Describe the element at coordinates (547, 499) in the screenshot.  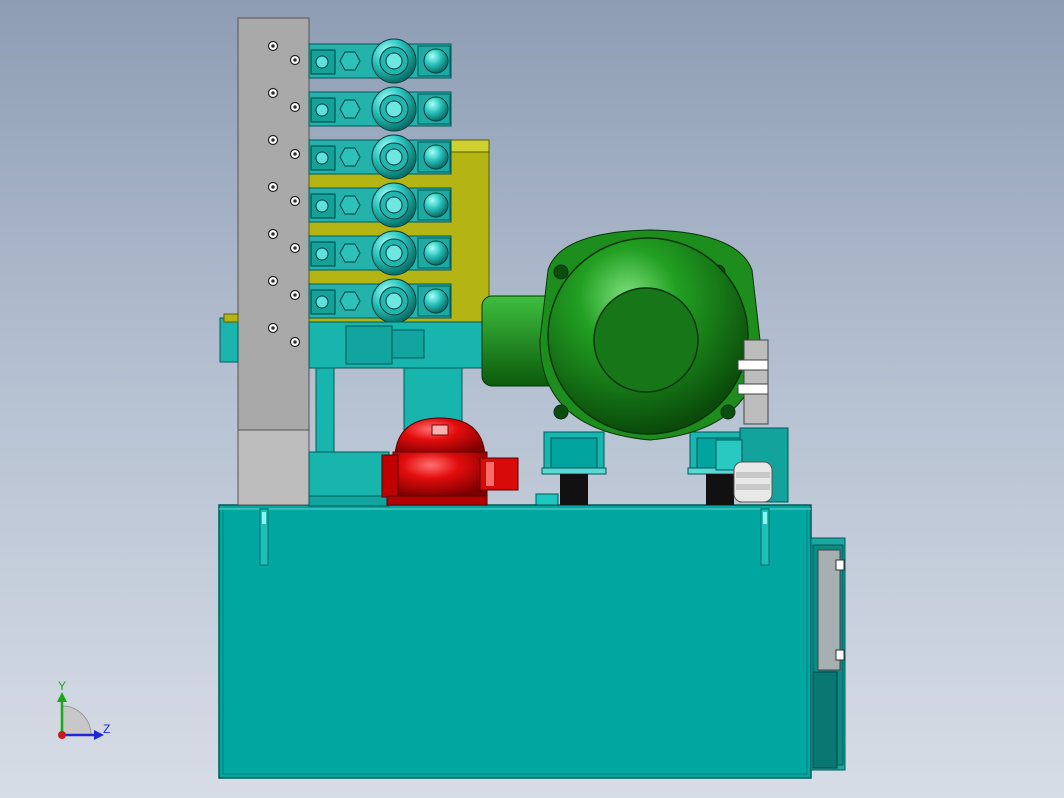
I see `drain-plug` at that location.